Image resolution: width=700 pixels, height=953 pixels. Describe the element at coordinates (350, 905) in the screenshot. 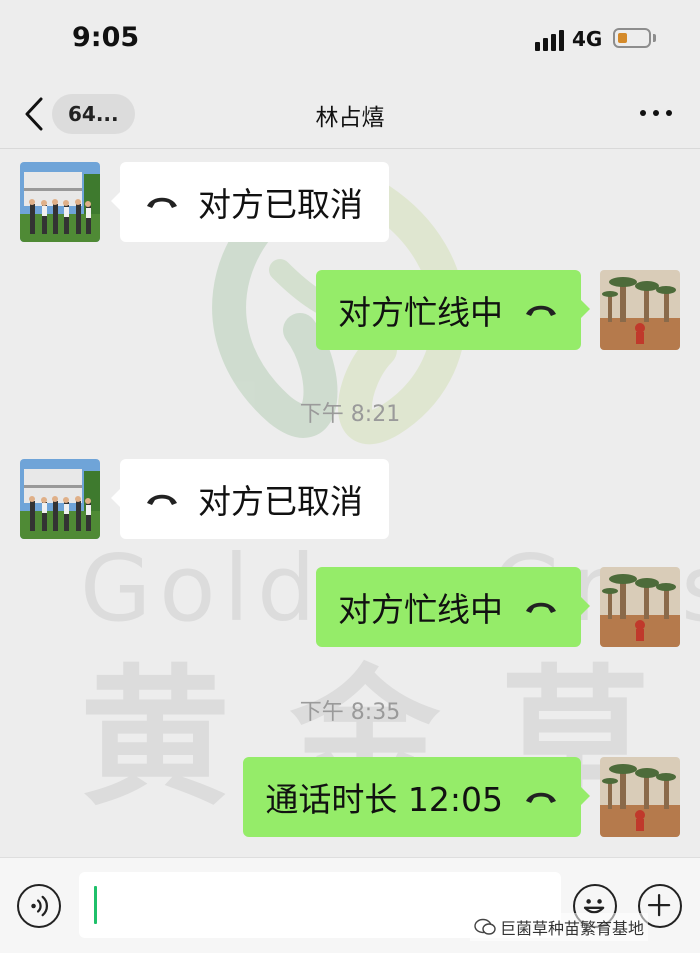

I see `input-bar: 巨菌草种苗繁育基地` at that location.